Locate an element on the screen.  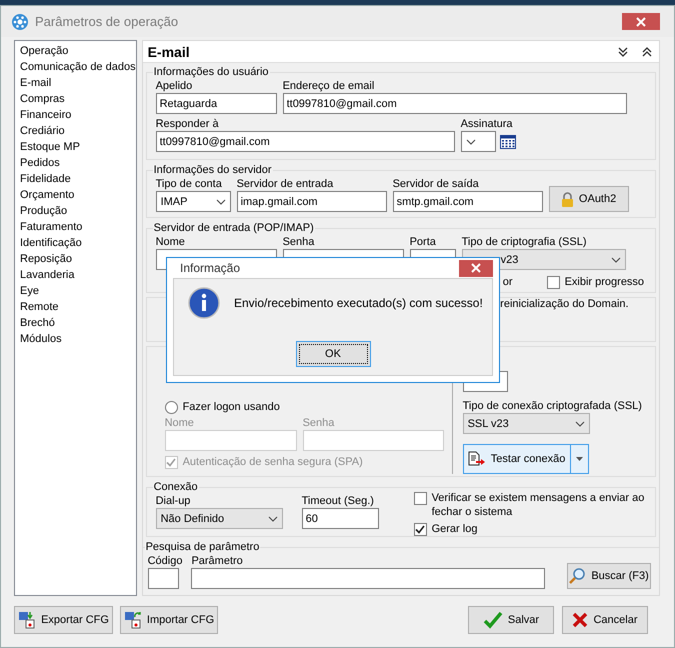
group-legend: Servidor de entrada (POP/IMAP) is located at coordinates (233, 228).